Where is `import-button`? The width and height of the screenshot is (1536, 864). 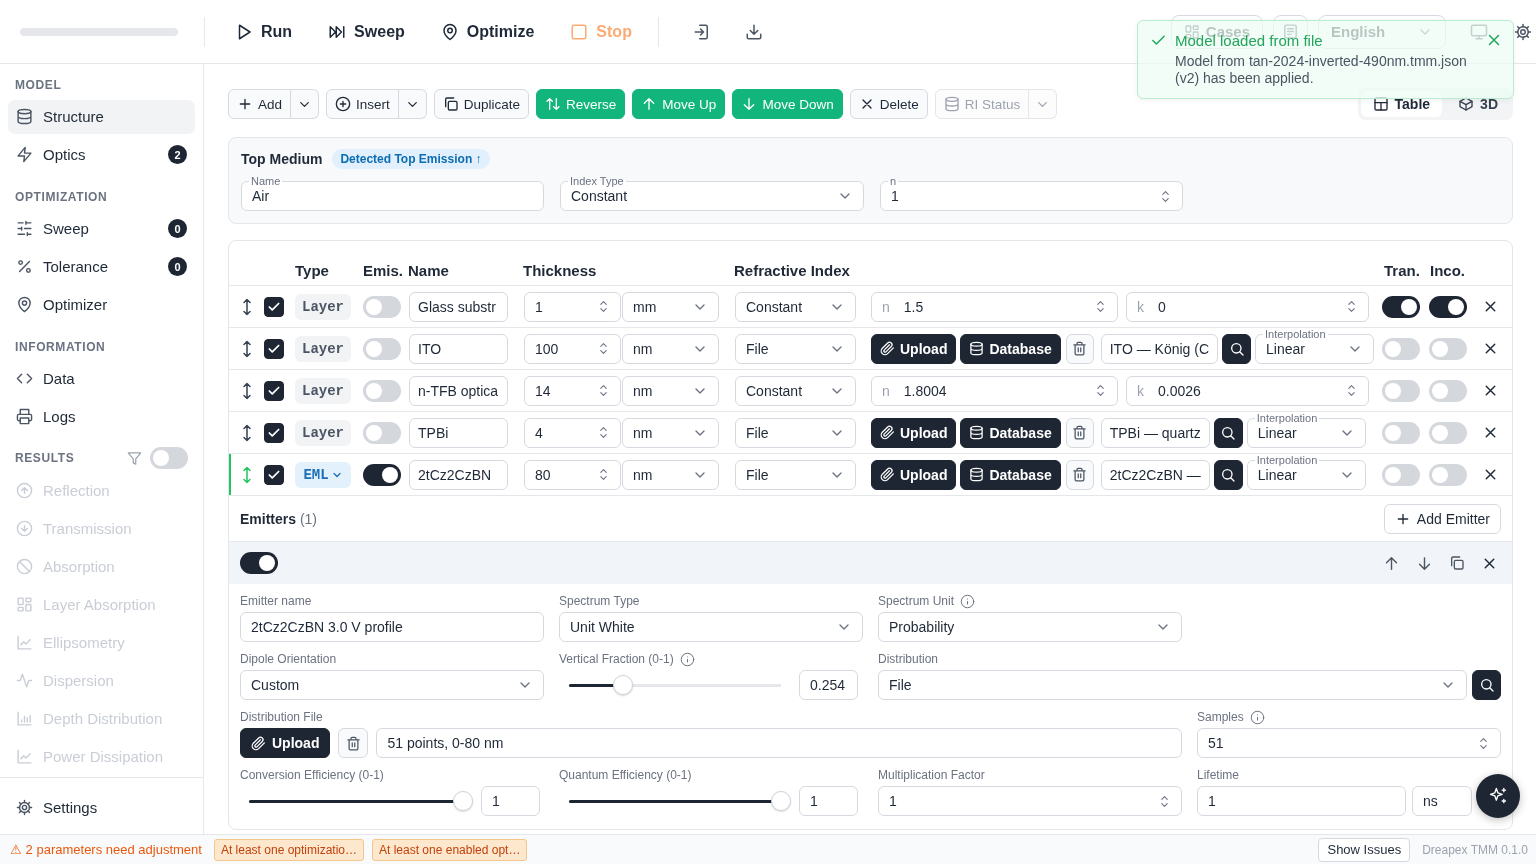 import-button is located at coordinates (701, 31).